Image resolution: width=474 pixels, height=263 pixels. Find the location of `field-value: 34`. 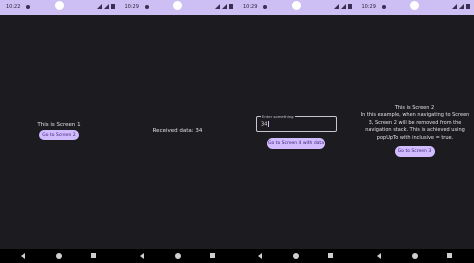

field-value: 34 is located at coordinates (265, 124).